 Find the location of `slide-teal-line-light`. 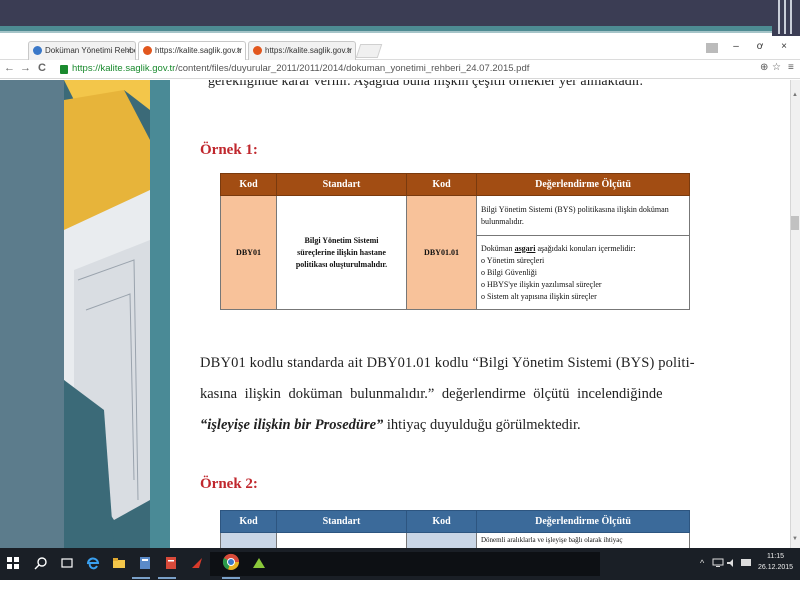

slide-teal-line-light is located at coordinates (400, 32).